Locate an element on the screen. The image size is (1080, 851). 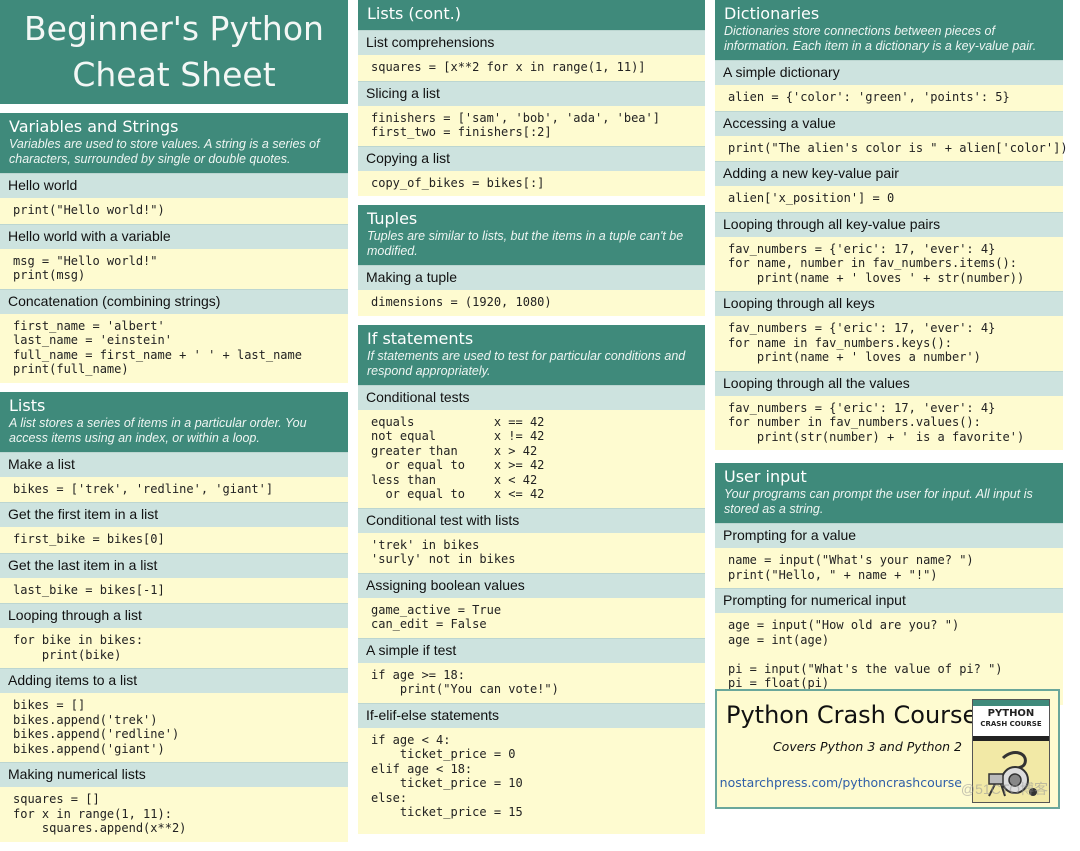
subheading: Concatenation (combining strings) is located at coordinates (174, 301).